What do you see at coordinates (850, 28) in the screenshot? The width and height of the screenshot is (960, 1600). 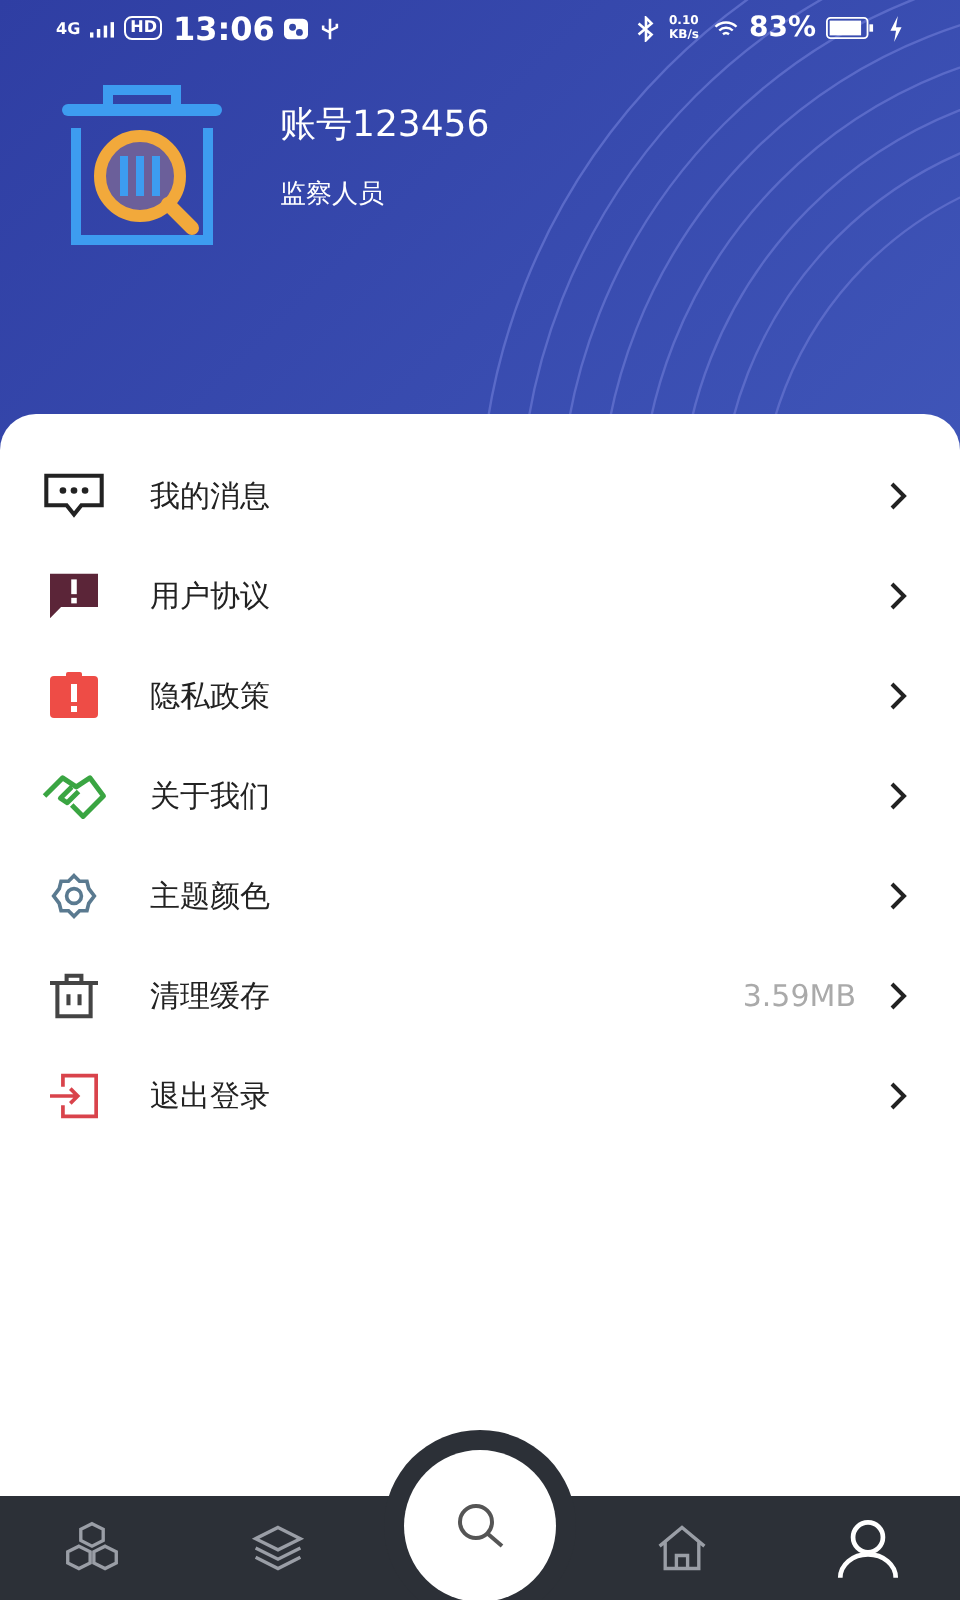 I see `battery-icon` at bounding box center [850, 28].